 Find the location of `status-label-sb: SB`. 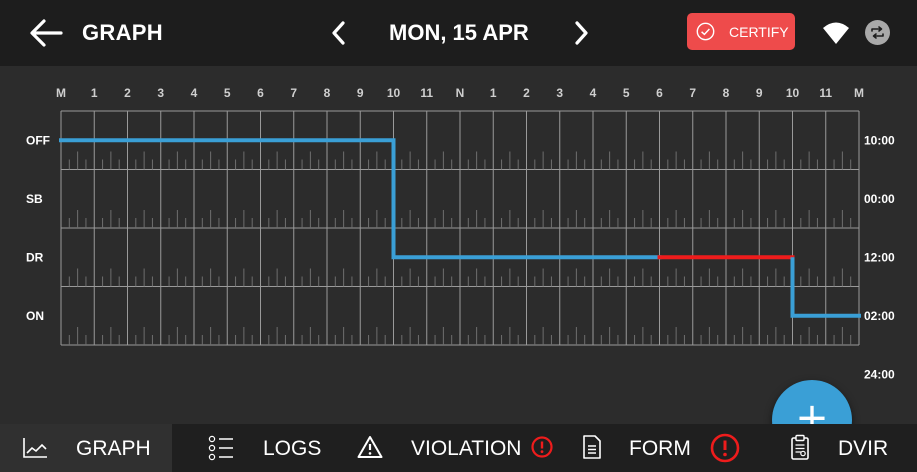

status-label-sb: SB is located at coordinates (34, 199).